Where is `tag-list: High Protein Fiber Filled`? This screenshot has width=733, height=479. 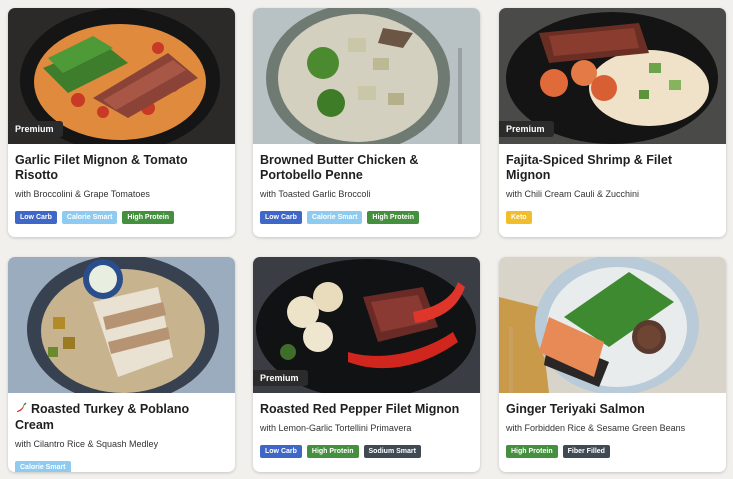
tag-list: High Protein Fiber Filled is located at coordinates (616, 451).